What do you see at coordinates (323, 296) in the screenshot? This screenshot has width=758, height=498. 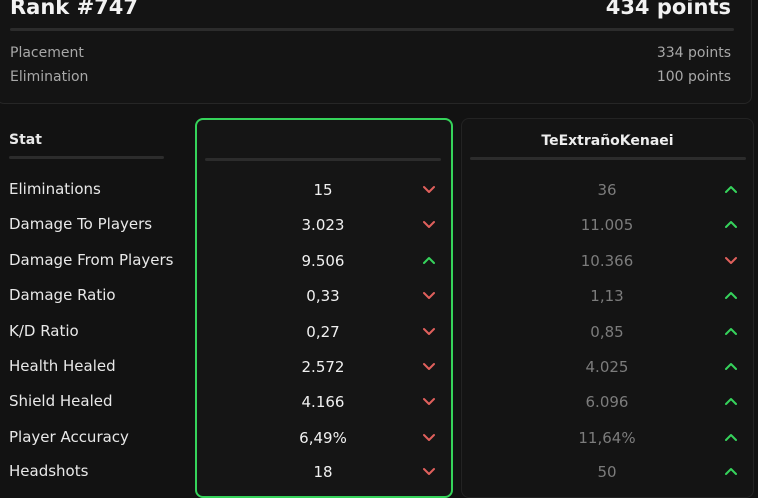 I see `player-stat-value: 0,33` at bounding box center [323, 296].